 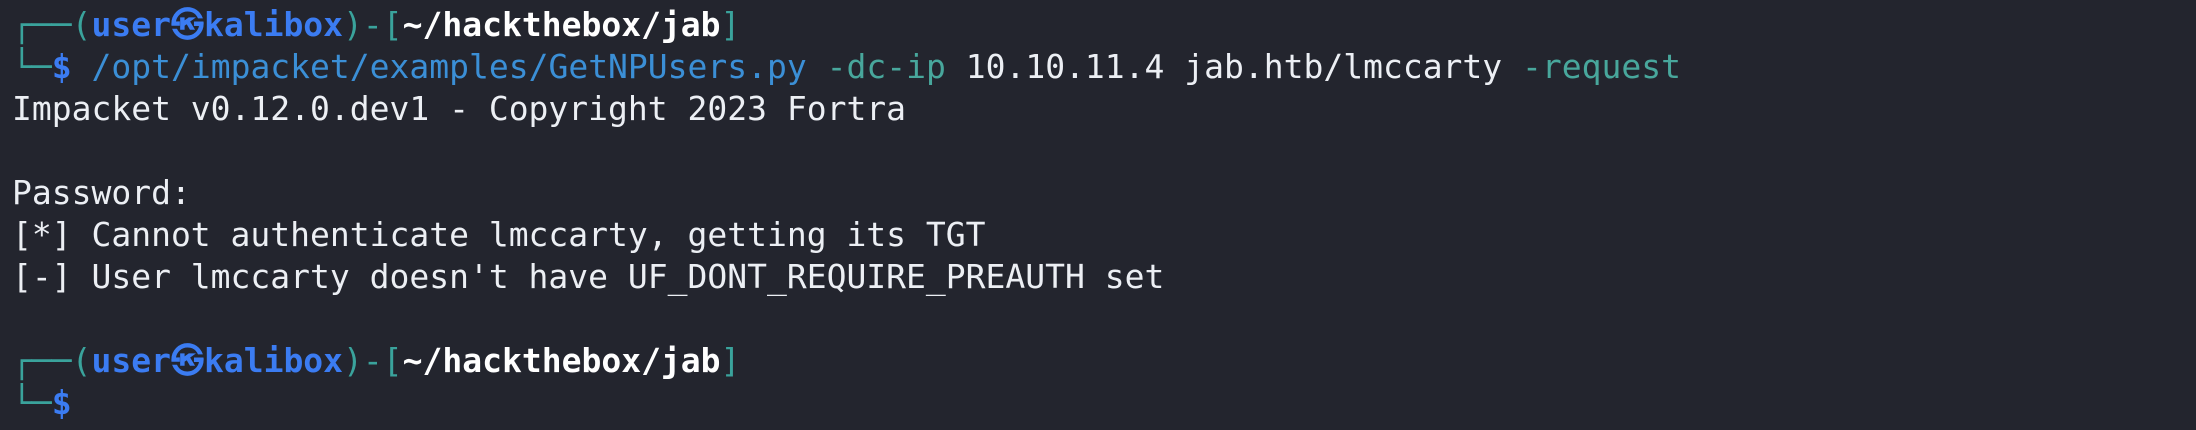 I want to click on prompt-header-2: ┌──(user㉿kalibox)-[~/hackthebox/jab], so click(x=376, y=361).